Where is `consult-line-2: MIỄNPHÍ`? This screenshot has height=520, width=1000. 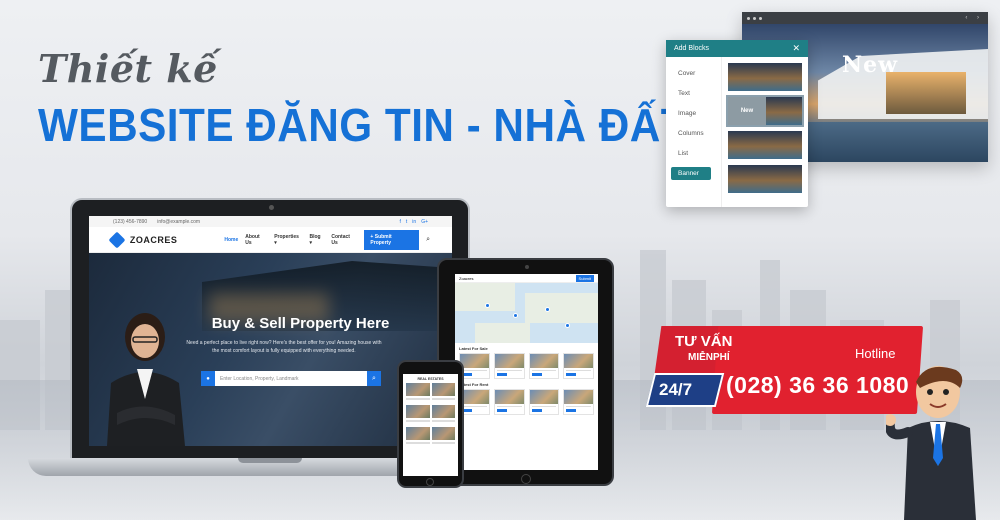
consult-line-2: MIỄNPHÍ is located at coordinates (709, 357).